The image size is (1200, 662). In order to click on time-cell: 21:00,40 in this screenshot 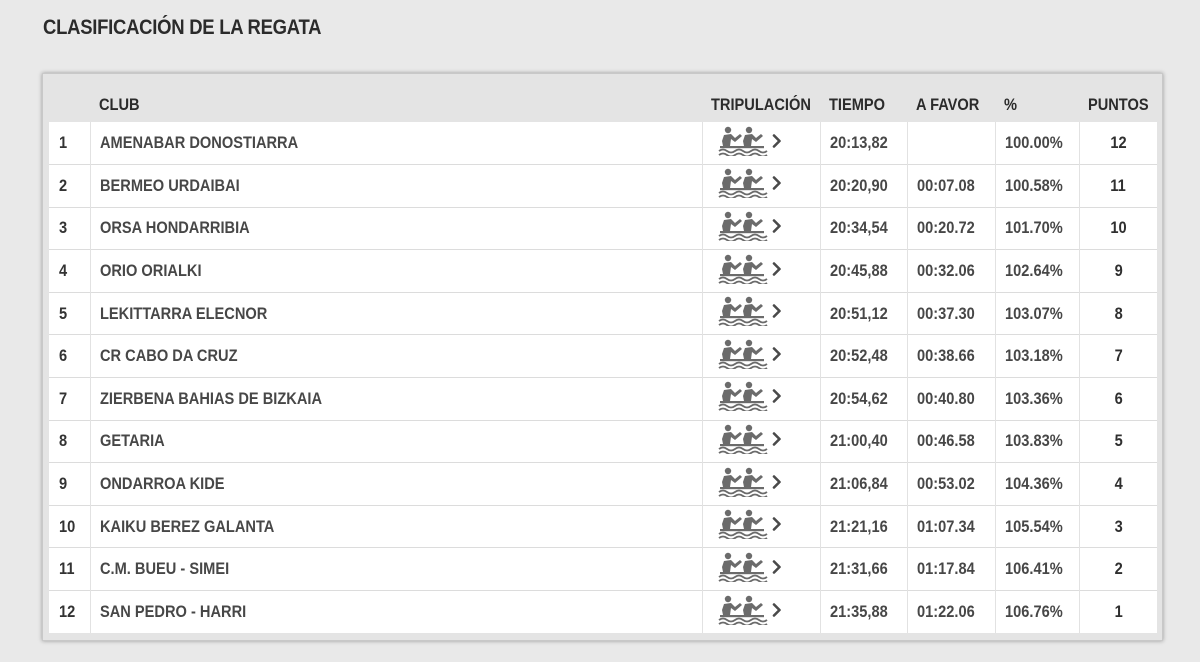, I will do `click(864, 441)`.